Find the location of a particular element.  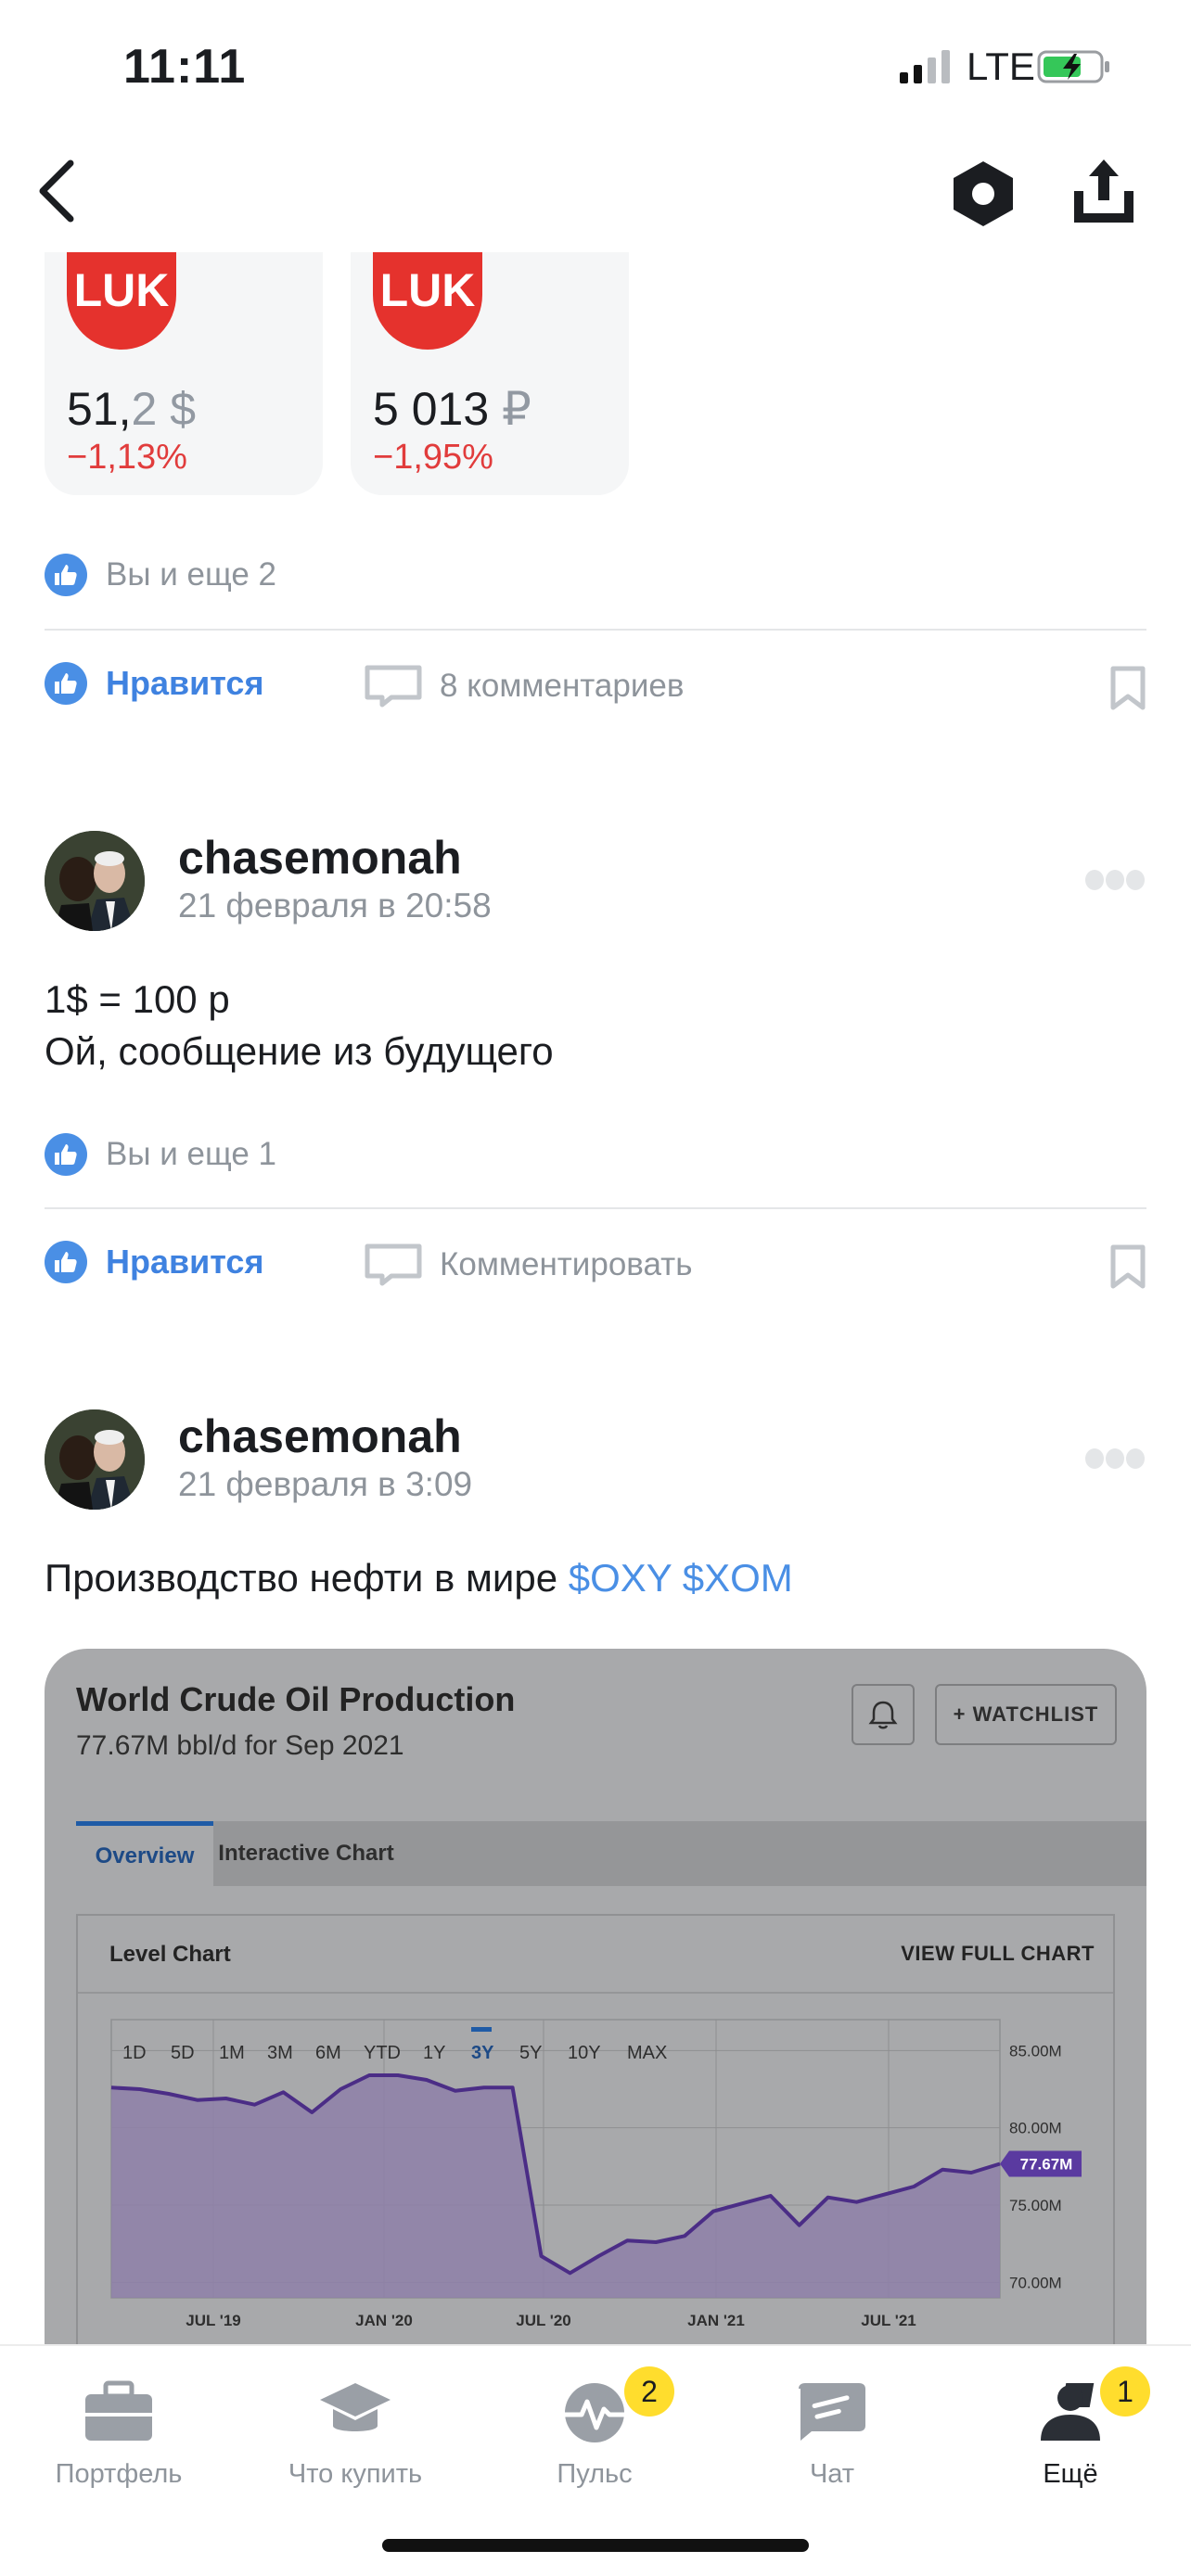

comments-button: 8 комментариев is located at coordinates (524, 686).